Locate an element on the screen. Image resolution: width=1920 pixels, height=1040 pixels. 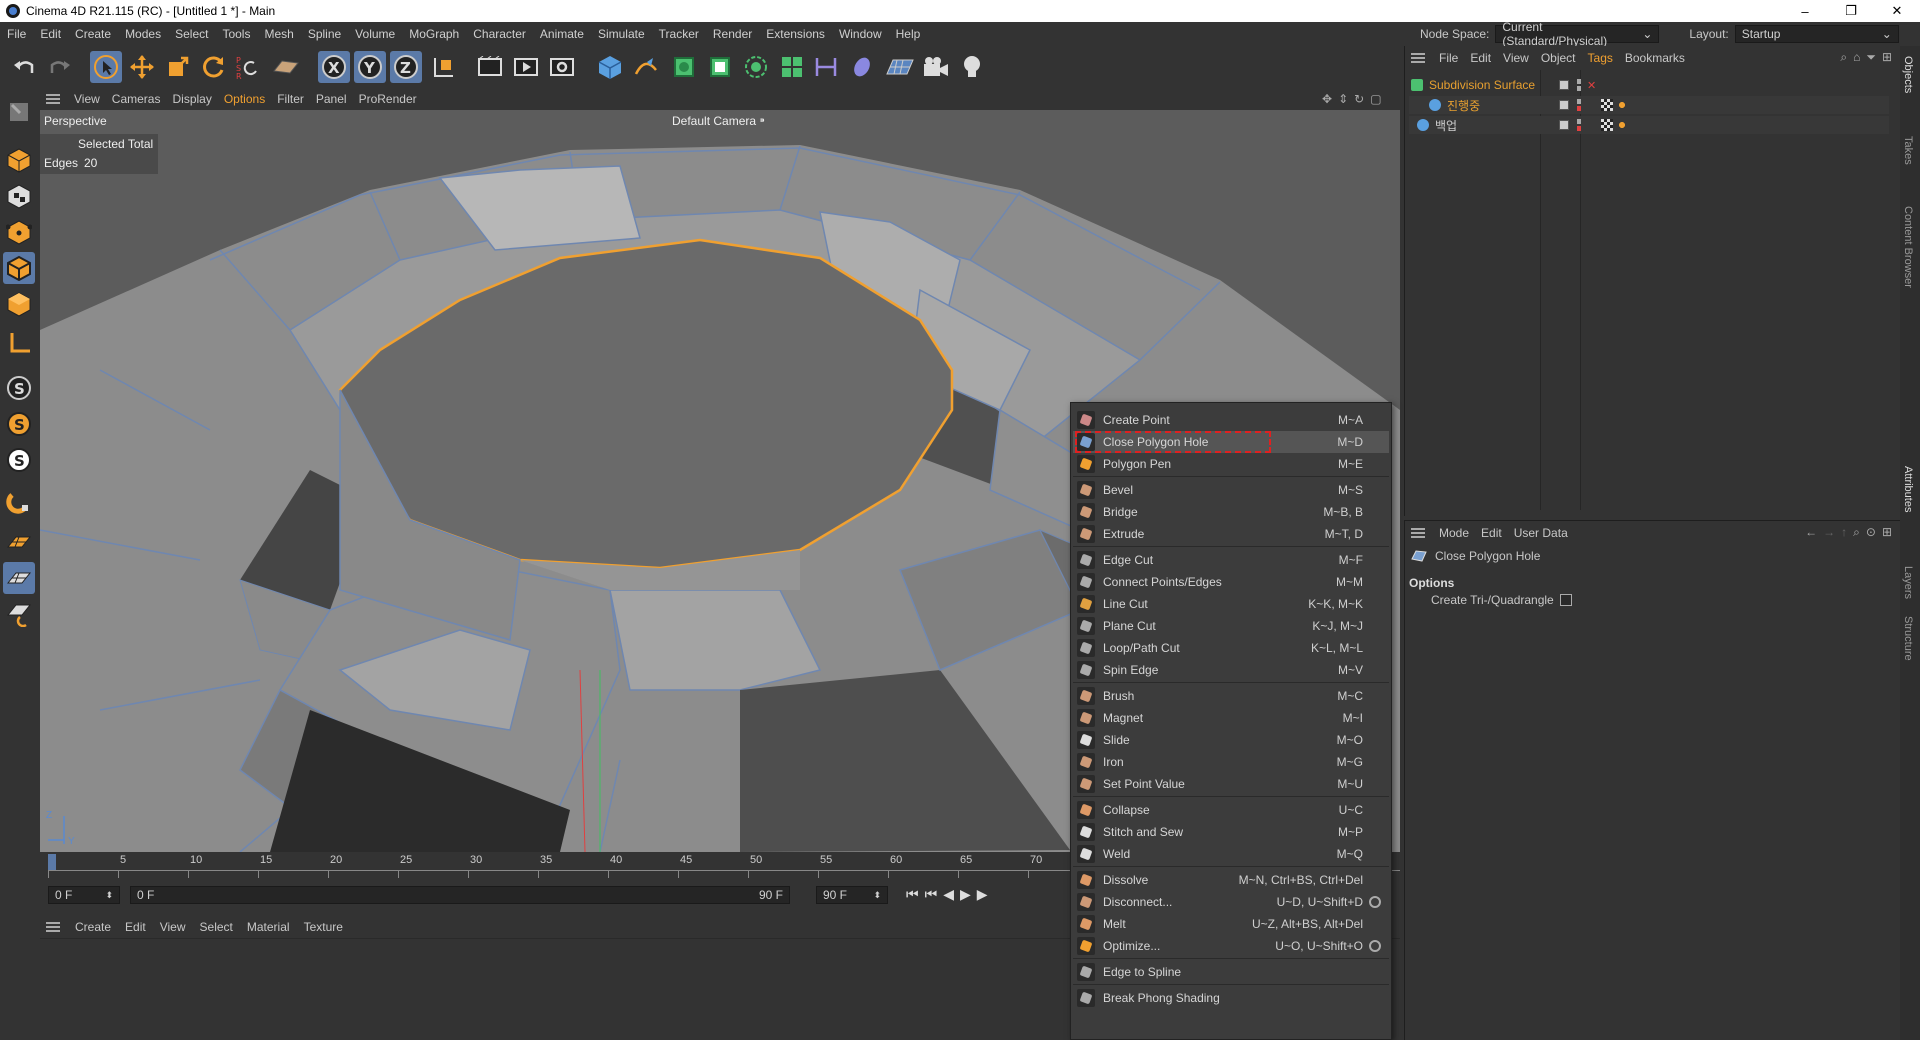
viewport-menu-filter: Filter is located at coordinates (290, 99).